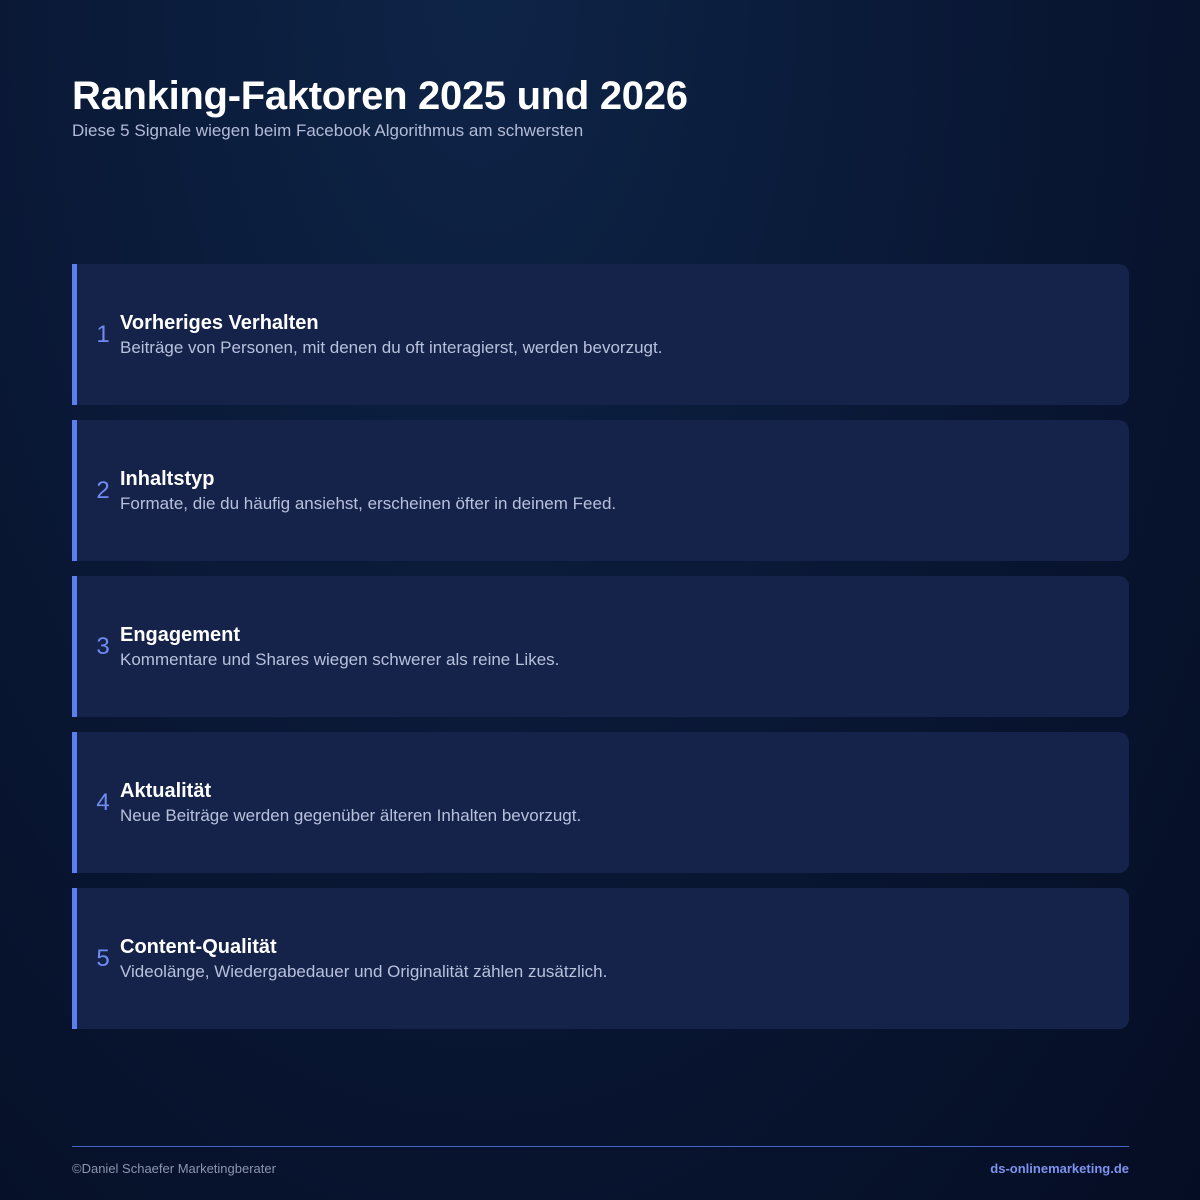 This screenshot has height=1200, width=1200. I want to click on footer-divider, so click(600, 1146).